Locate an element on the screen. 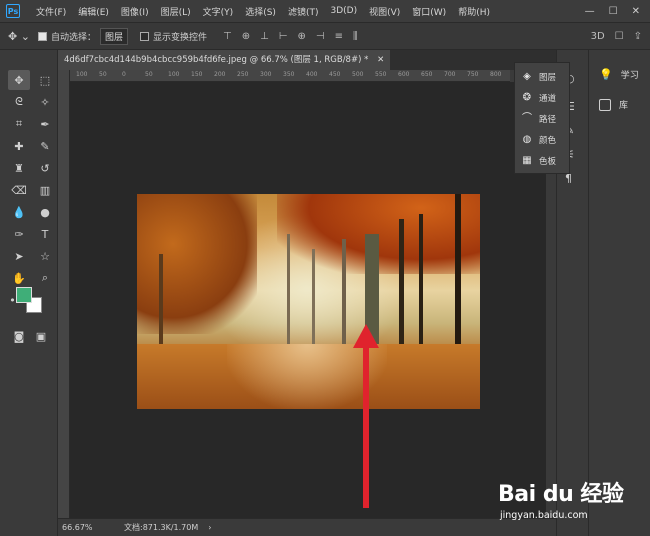  options-right-icons: 3D ☐ ⇪ is located at coordinates (620, 36).